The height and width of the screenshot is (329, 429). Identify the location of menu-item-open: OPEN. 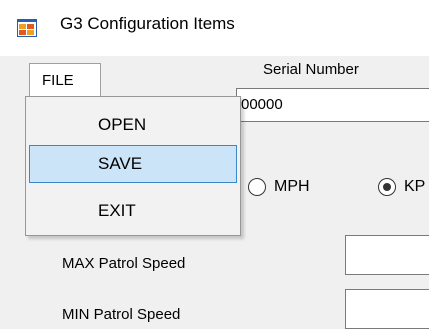
(133, 125).